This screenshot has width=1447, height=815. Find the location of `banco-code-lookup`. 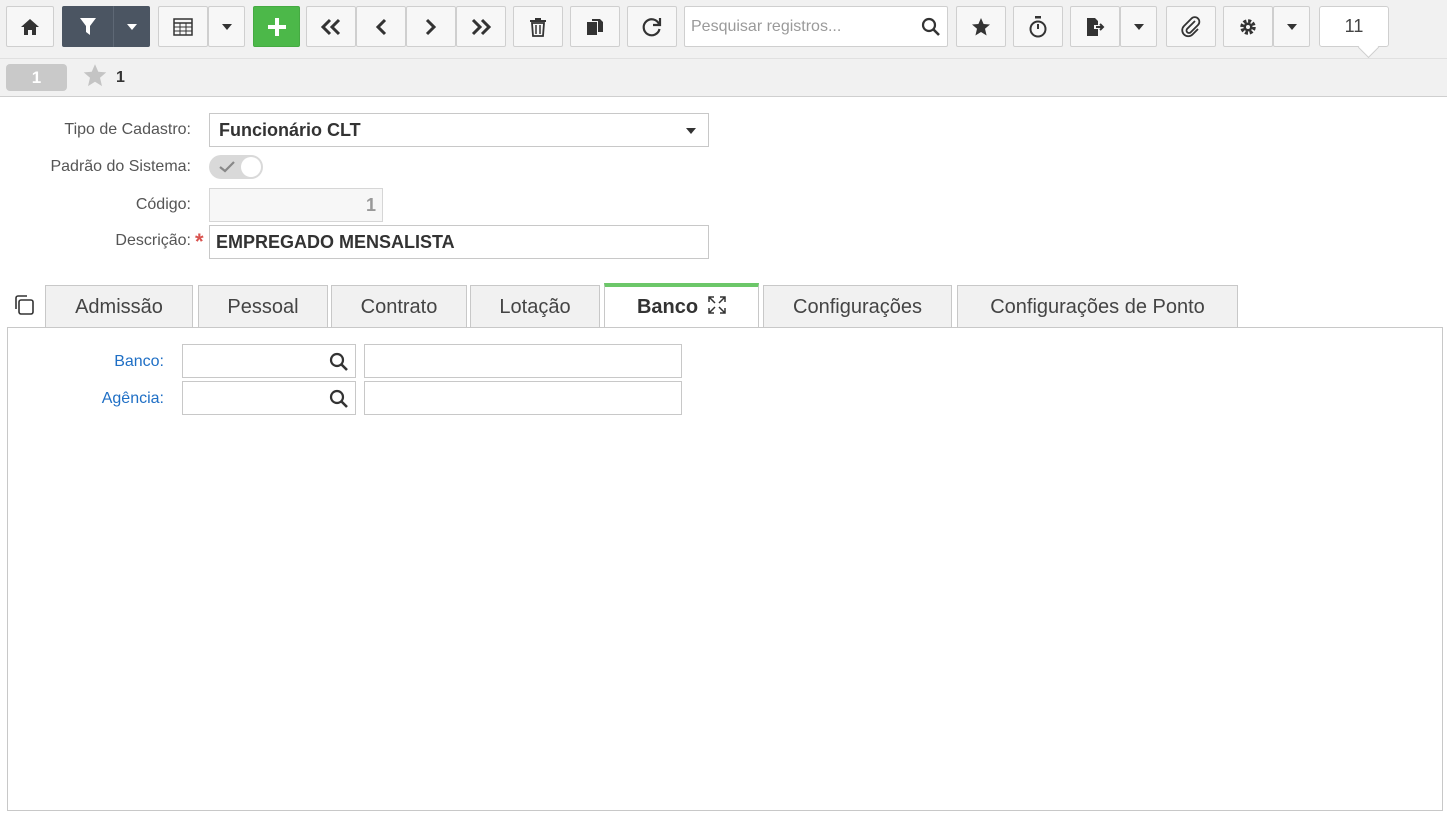

banco-code-lookup is located at coordinates (269, 361).